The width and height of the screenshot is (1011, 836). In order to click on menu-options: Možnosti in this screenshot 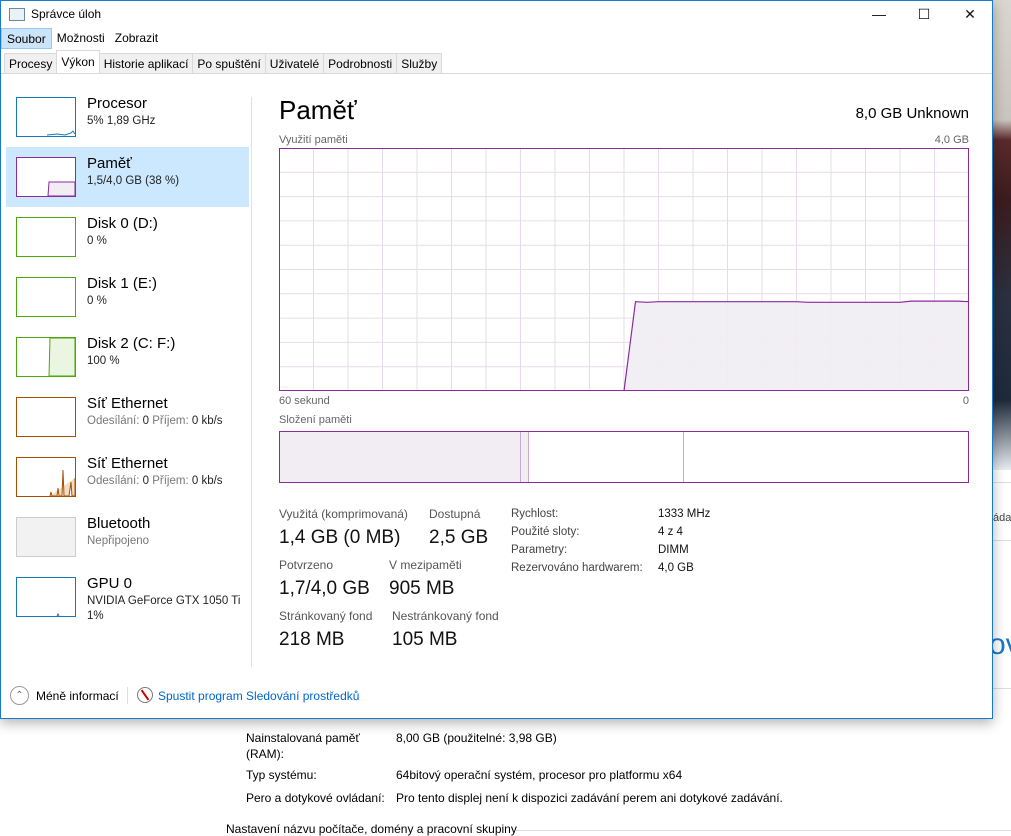, I will do `click(81, 38)`.